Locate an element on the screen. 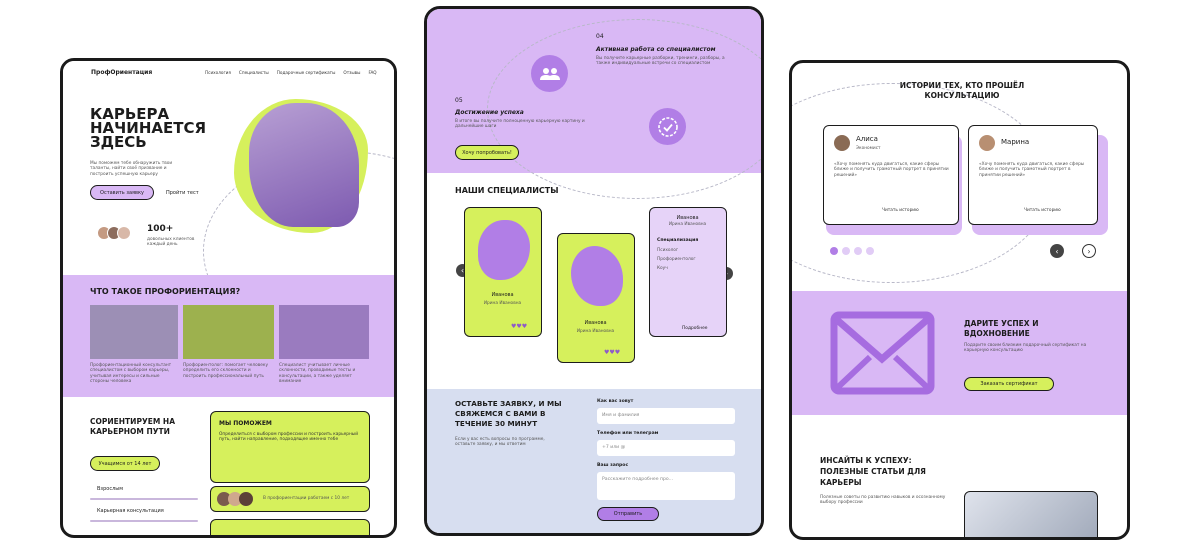 This screenshot has height=540, width=1191. age-tag: Учащимся от 14 лет is located at coordinates (125, 463).